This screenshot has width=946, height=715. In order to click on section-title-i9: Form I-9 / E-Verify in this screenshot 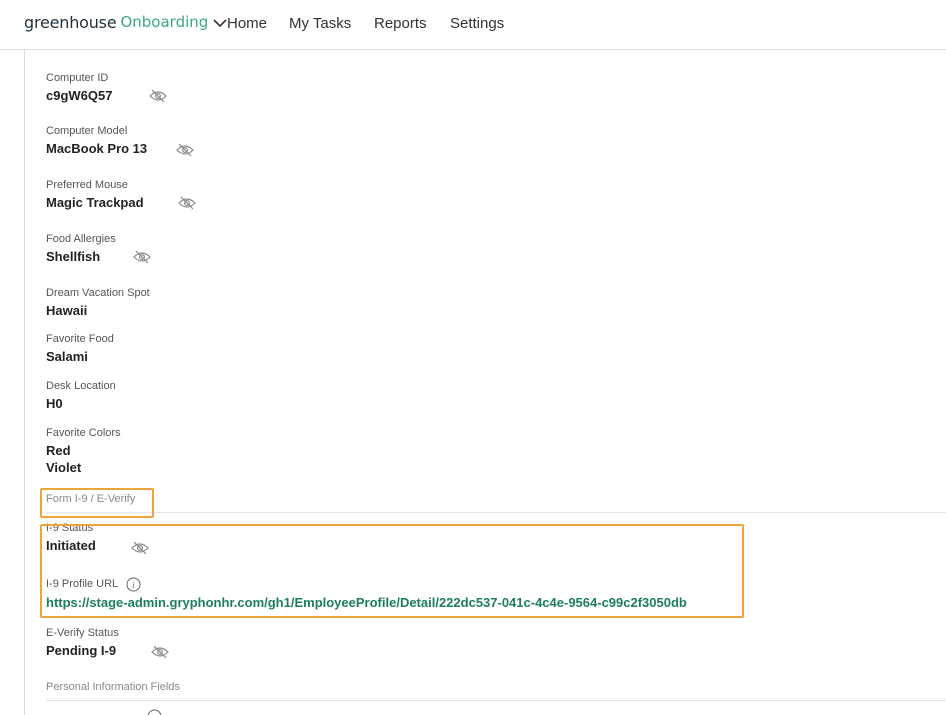, I will do `click(91, 499)`.